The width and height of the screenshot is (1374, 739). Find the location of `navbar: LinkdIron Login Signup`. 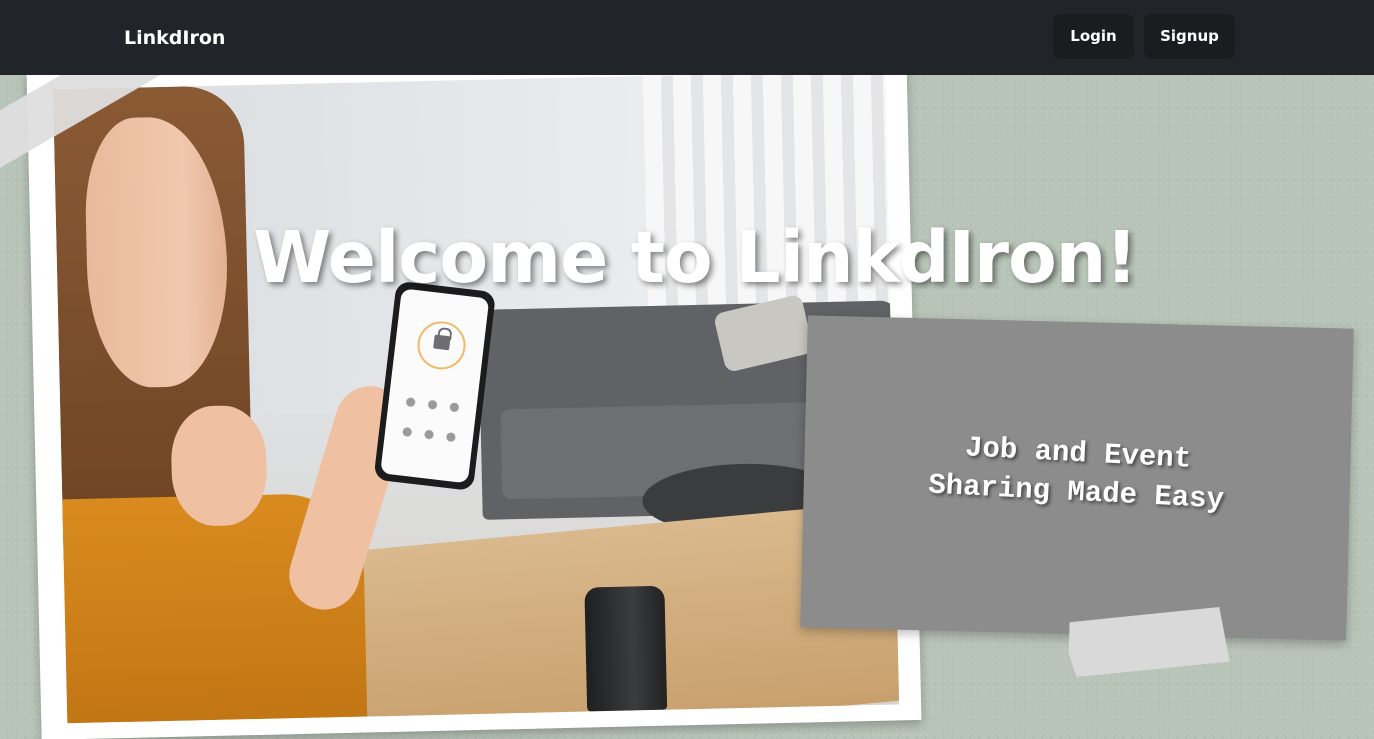

navbar: LinkdIron Login Signup is located at coordinates (687, 37).